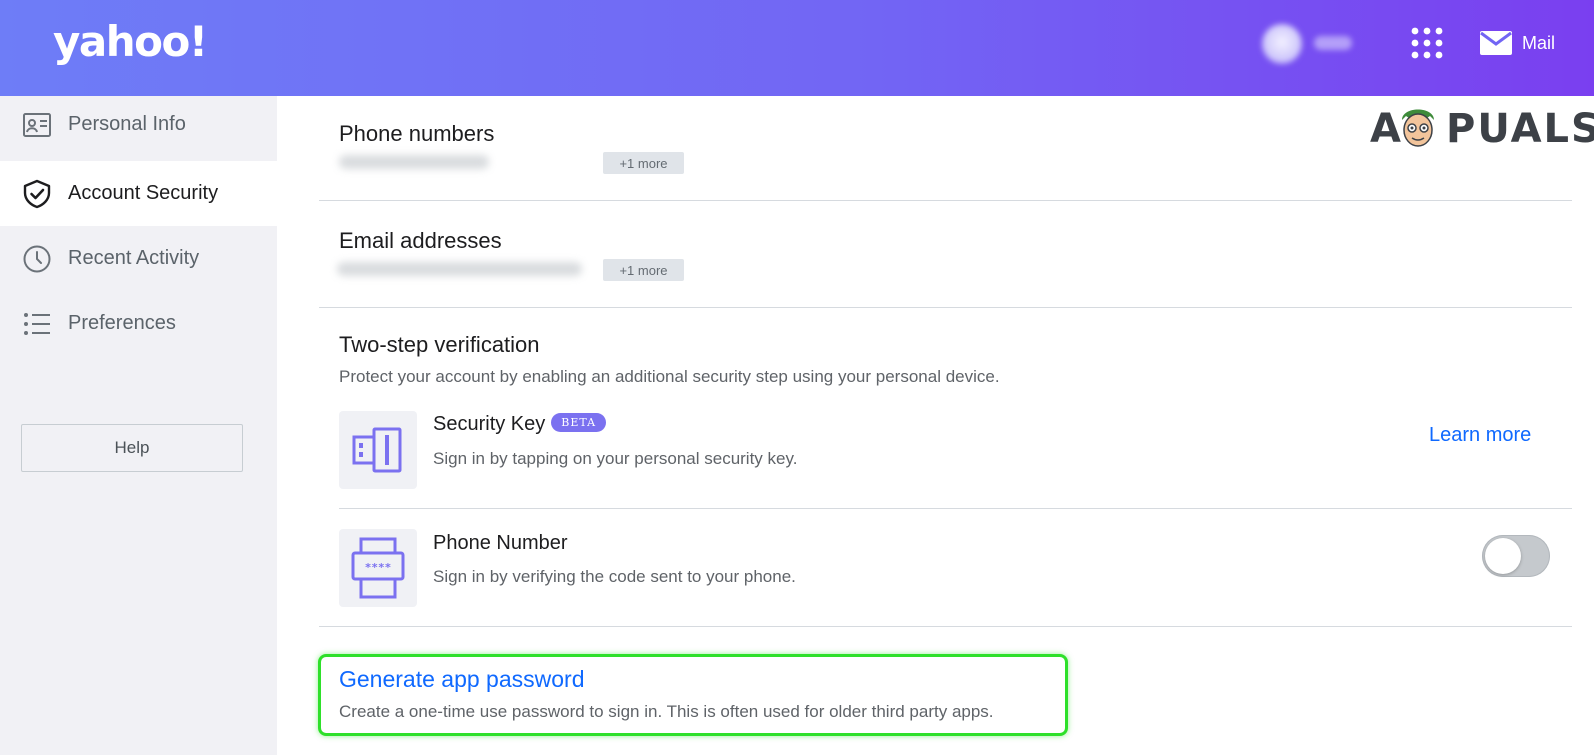 The width and height of the screenshot is (1594, 755). What do you see at coordinates (414, 162) in the screenshot?
I see `phone-number-blurred` at bounding box center [414, 162].